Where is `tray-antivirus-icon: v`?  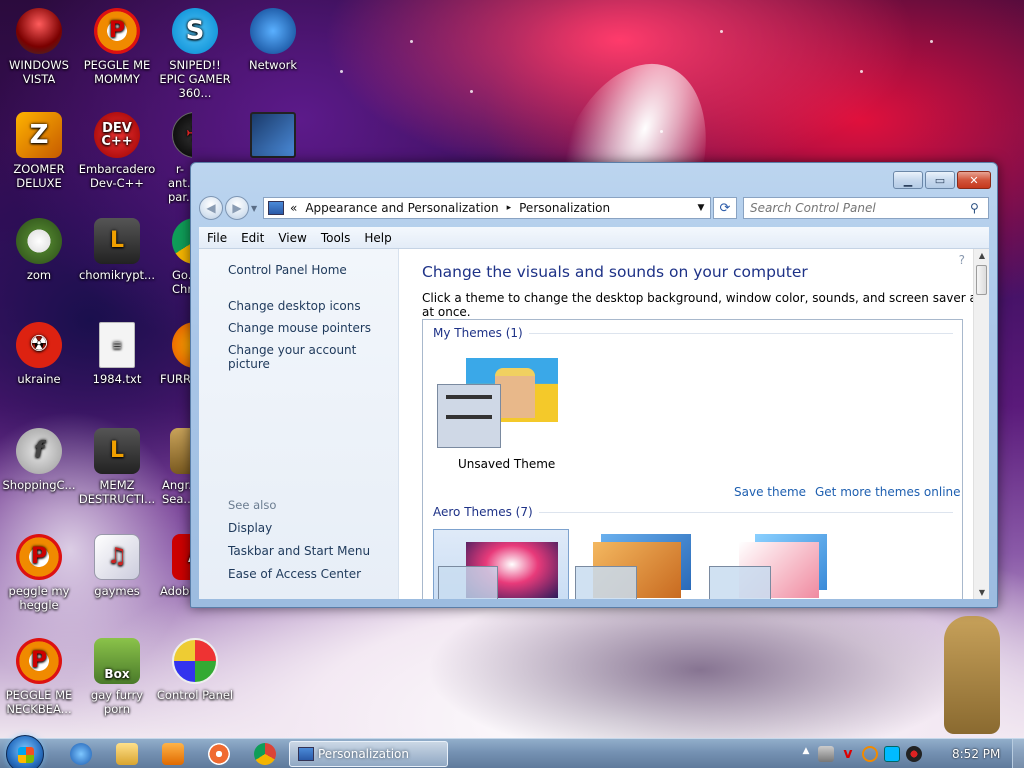
tray-antivirus-icon: v is located at coordinates (848, 754).